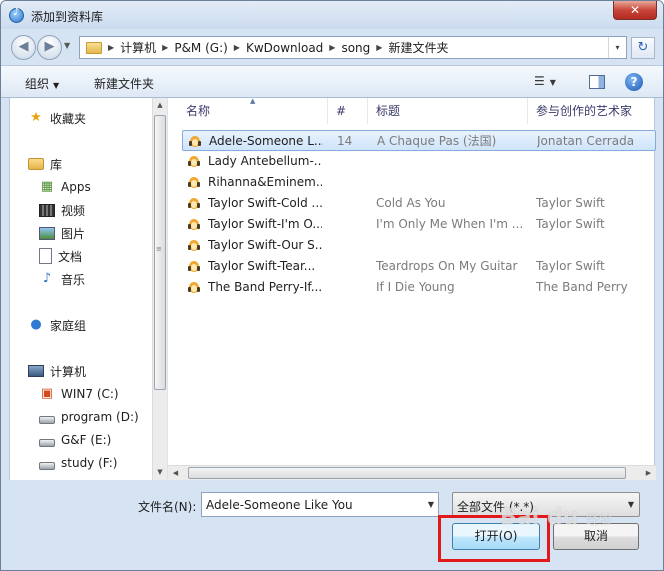  What do you see at coordinates (586, 141) in the screenshot?
I see `artist-cell: Jonatan Cerrada` at bounding box center [586, 141].